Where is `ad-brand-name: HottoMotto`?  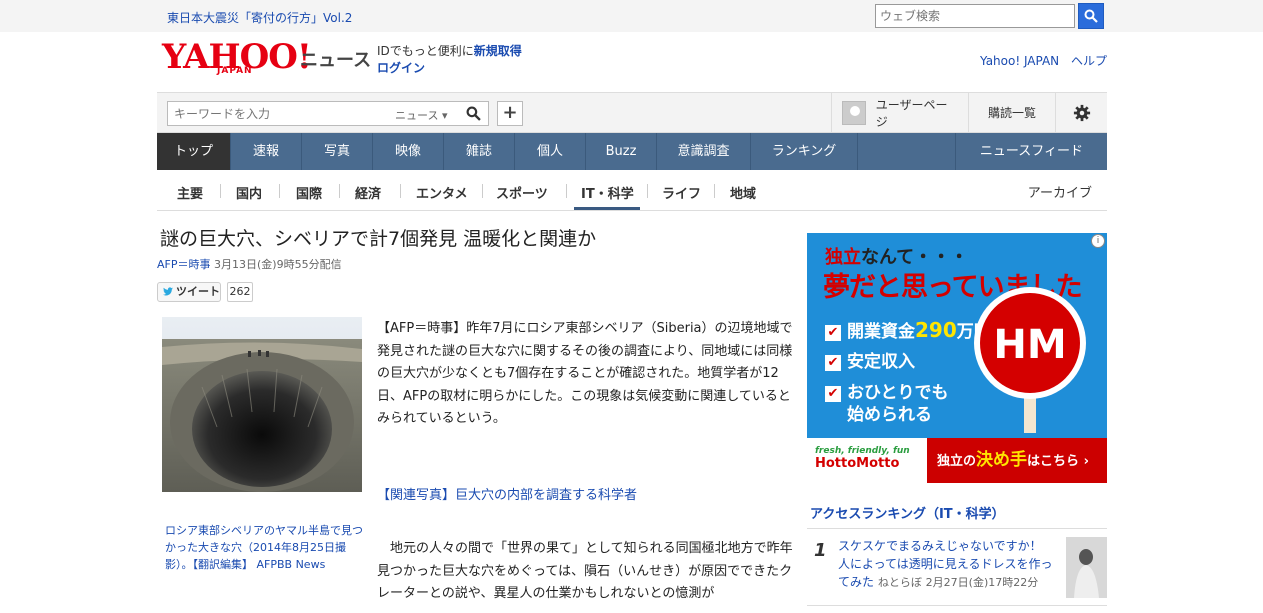
ad-brand-name: HottoMotto is located at coordinates (857, 463).